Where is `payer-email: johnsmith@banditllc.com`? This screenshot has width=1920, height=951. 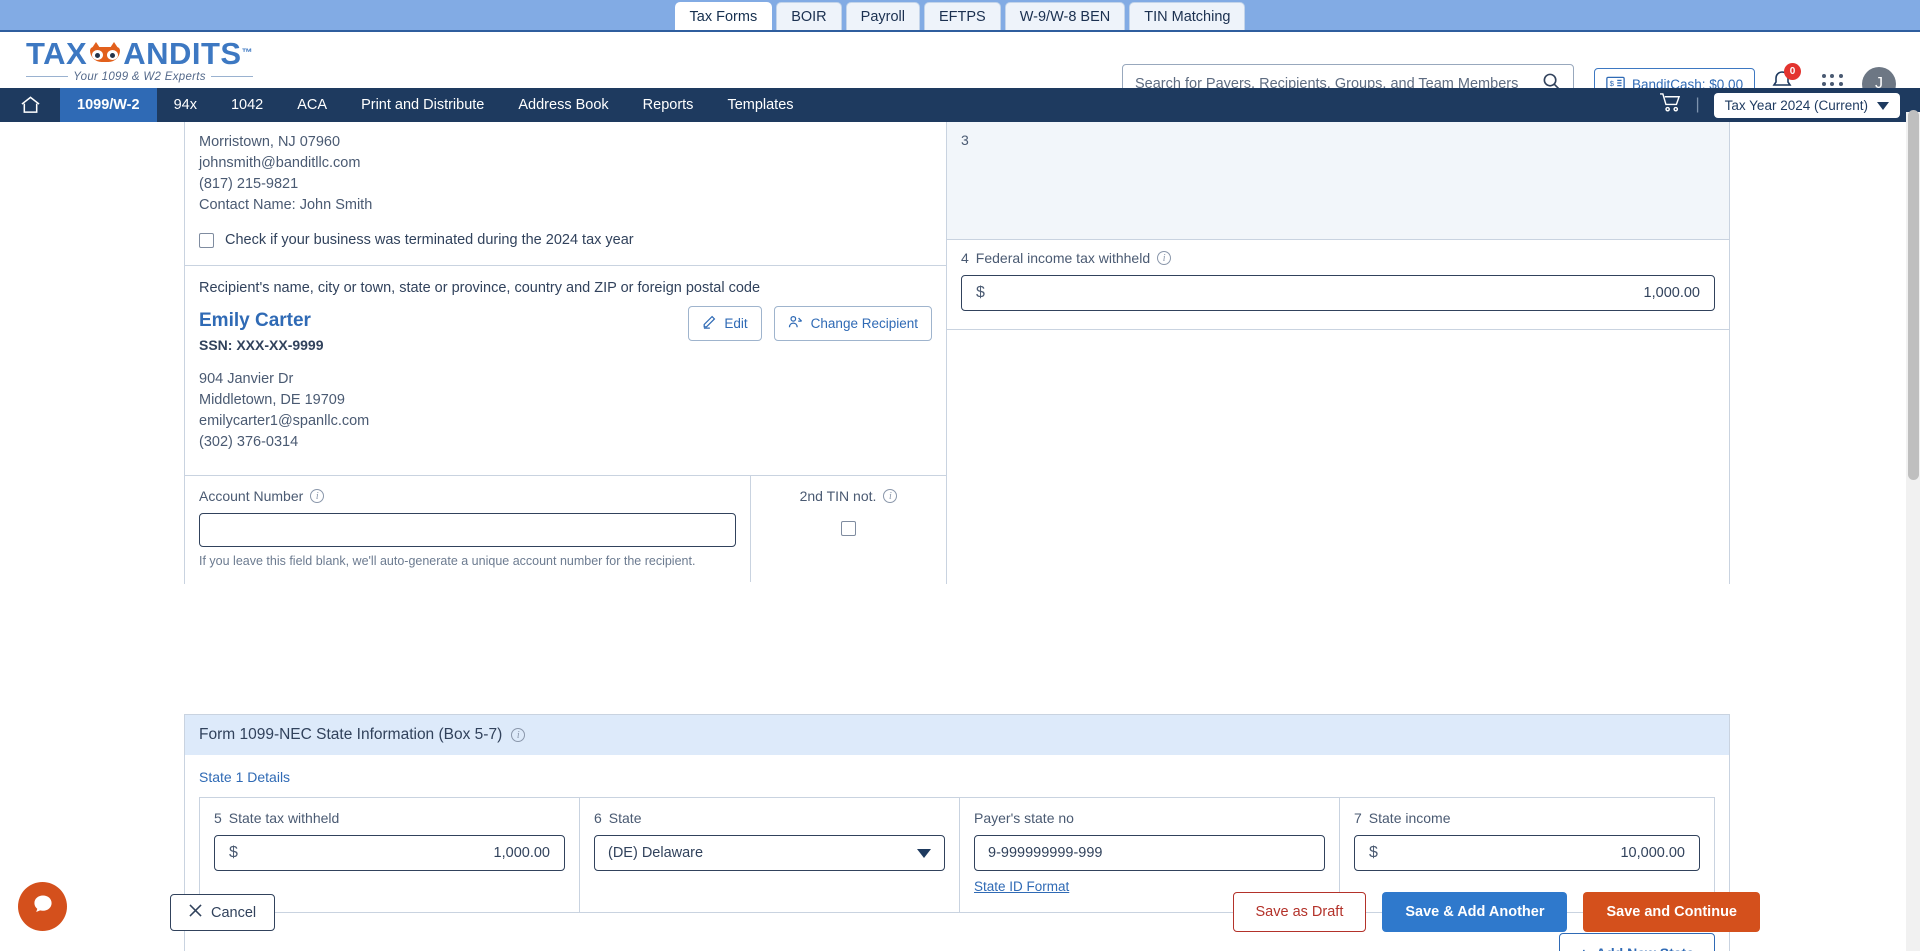 payer-email: johnsmith@banditllc.com is located at coordinates (280, 163).